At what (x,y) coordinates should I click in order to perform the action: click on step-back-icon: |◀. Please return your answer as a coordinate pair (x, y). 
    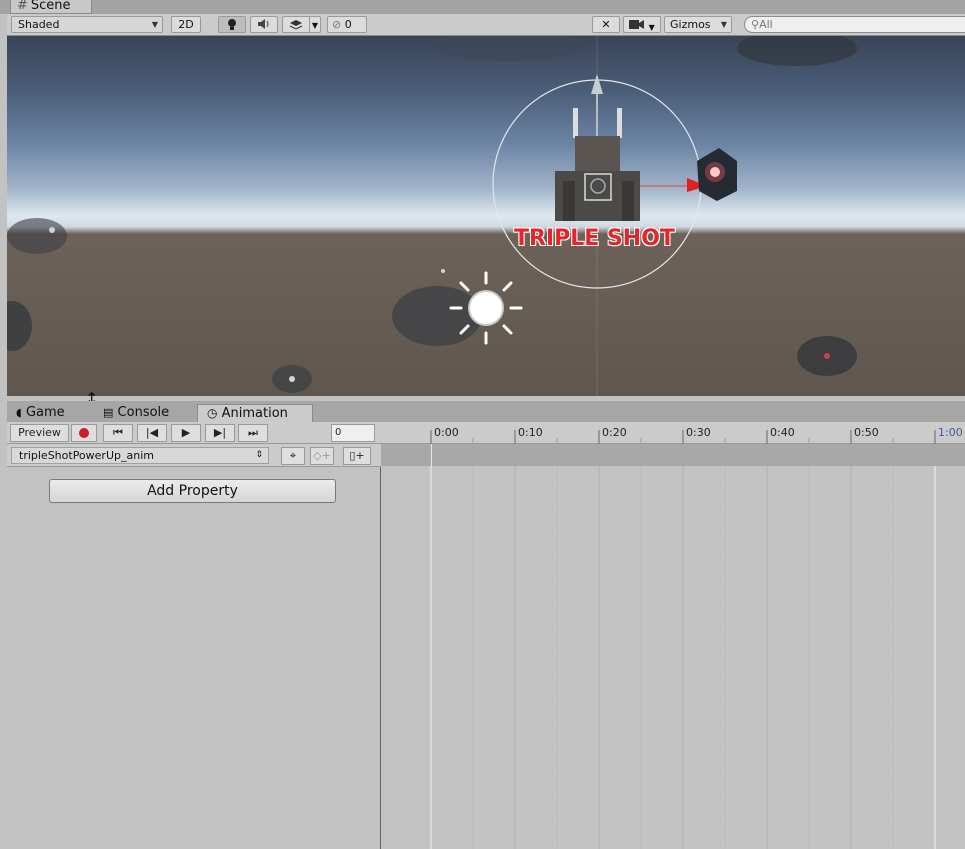
    Looking at the image, I should click on (152, 432).